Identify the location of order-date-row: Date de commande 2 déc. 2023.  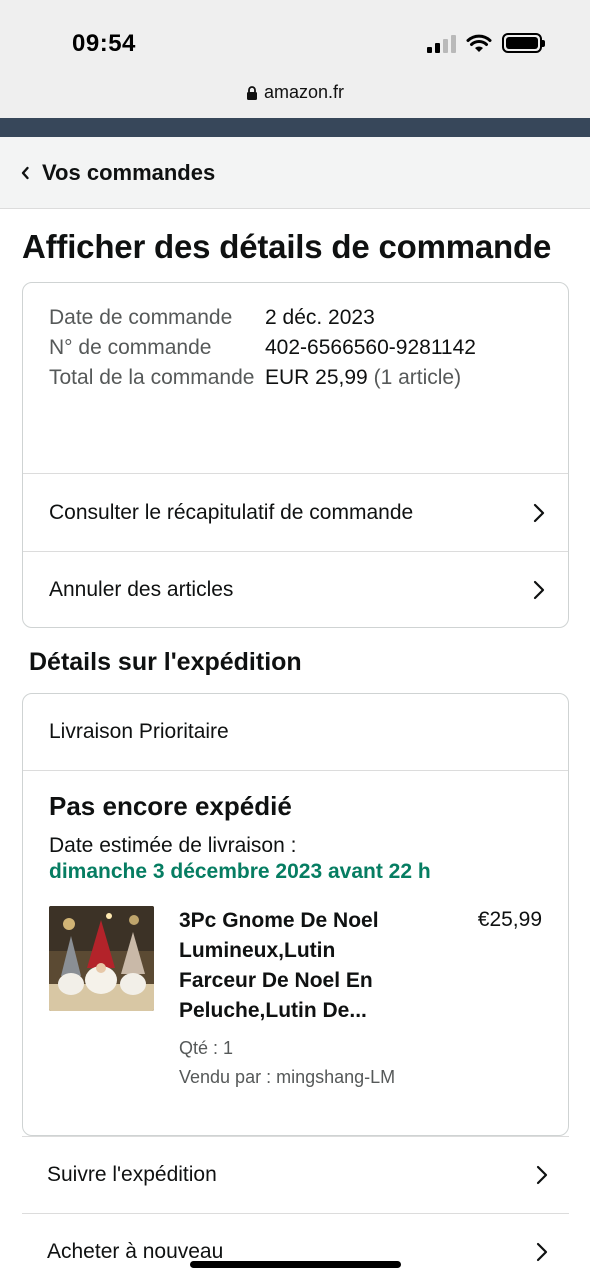
(295, 318).